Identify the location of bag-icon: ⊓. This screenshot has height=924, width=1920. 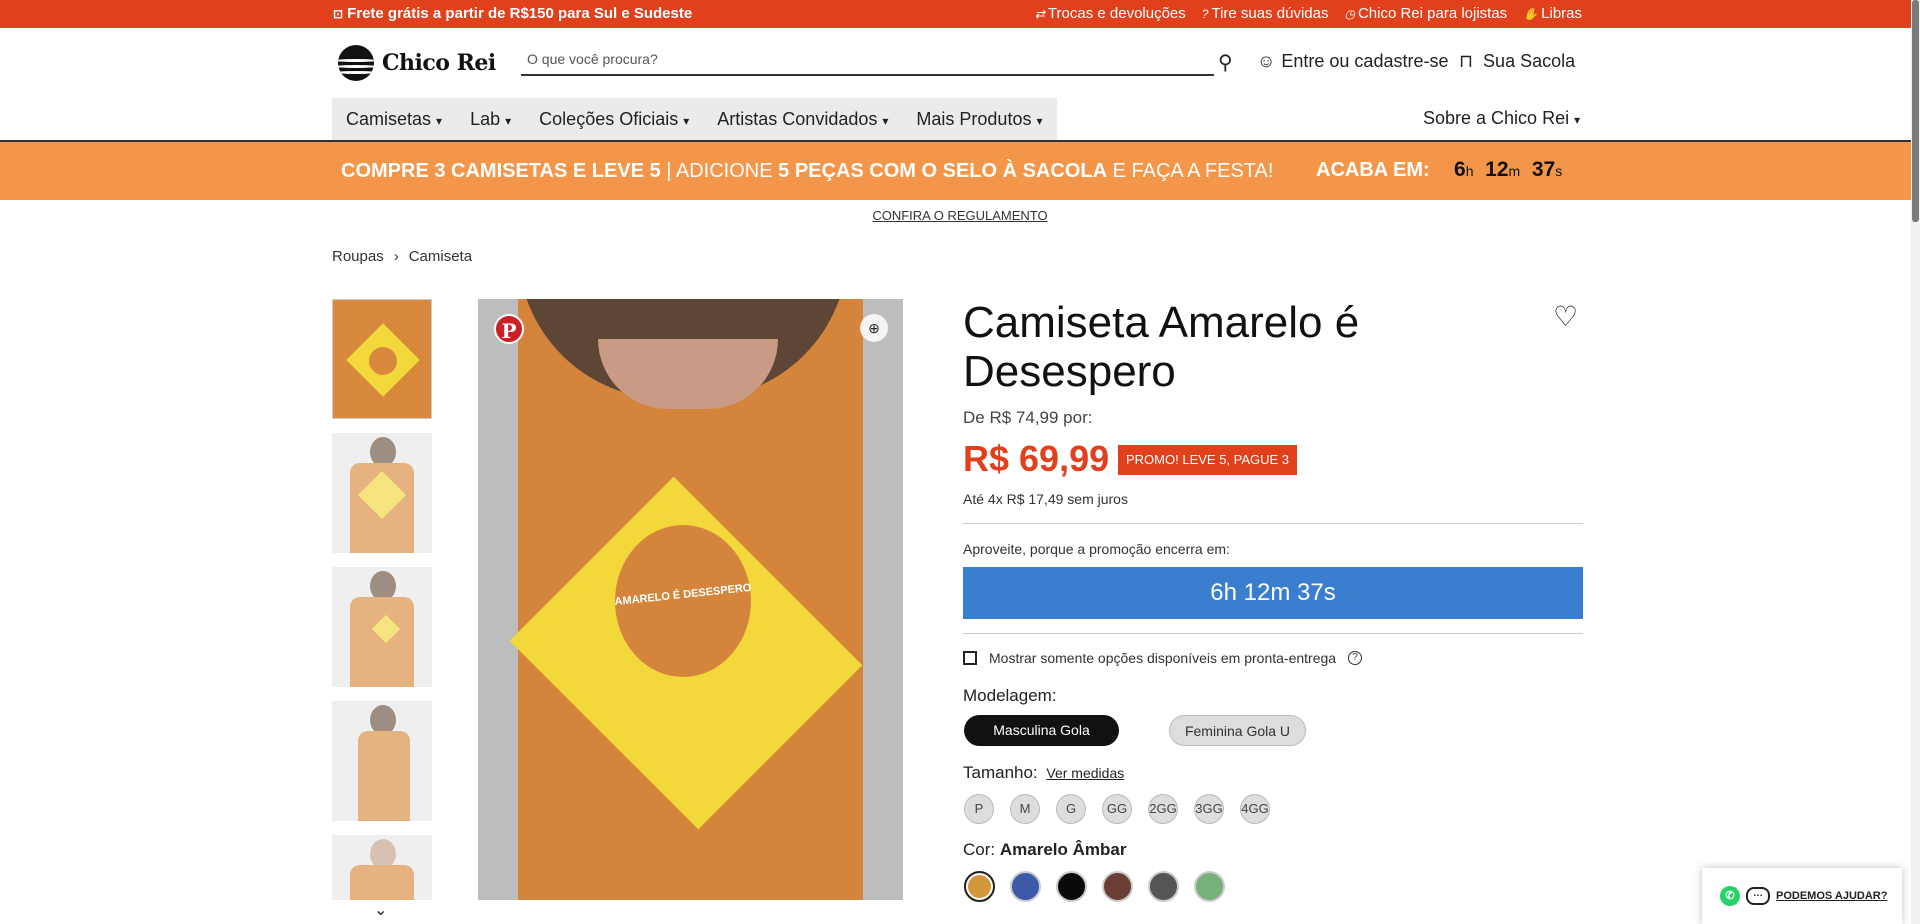
(1466, 61).